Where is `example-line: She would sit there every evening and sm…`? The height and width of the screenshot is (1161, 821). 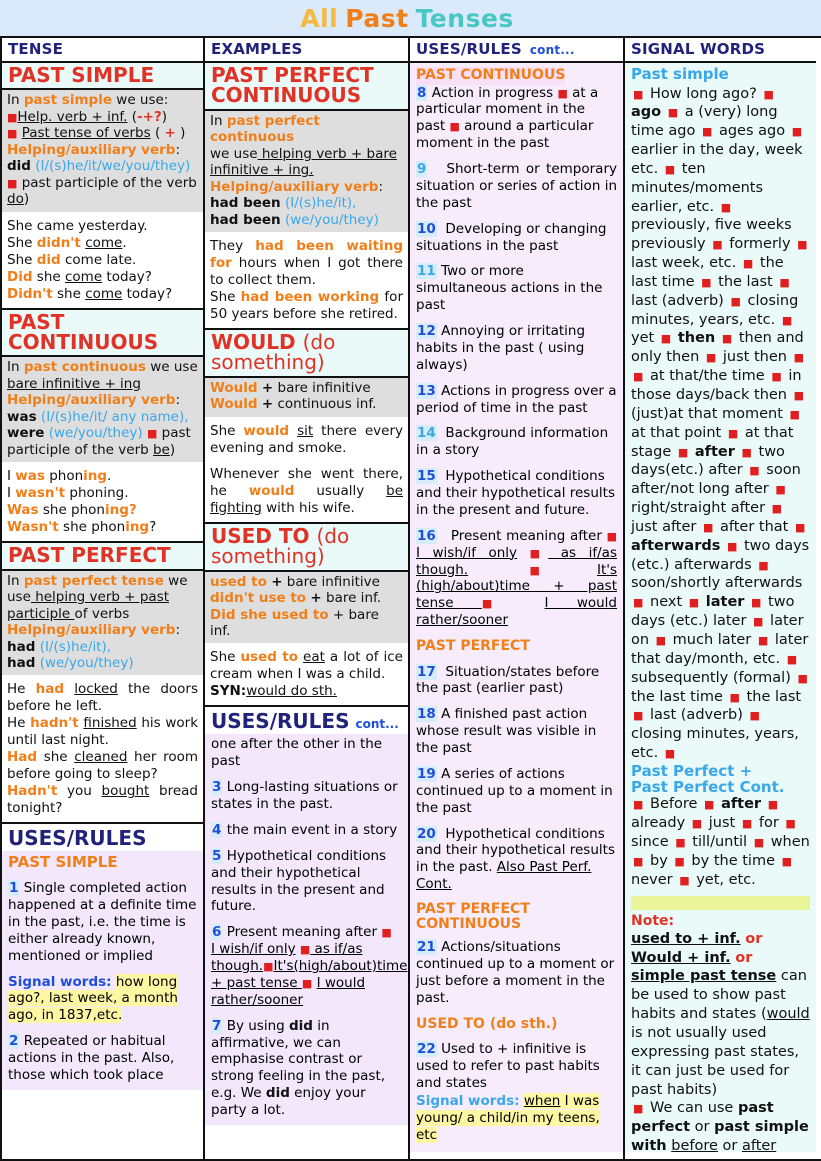 example-line: She would sit there every evening and sm… is located at coordinates (306, 439).